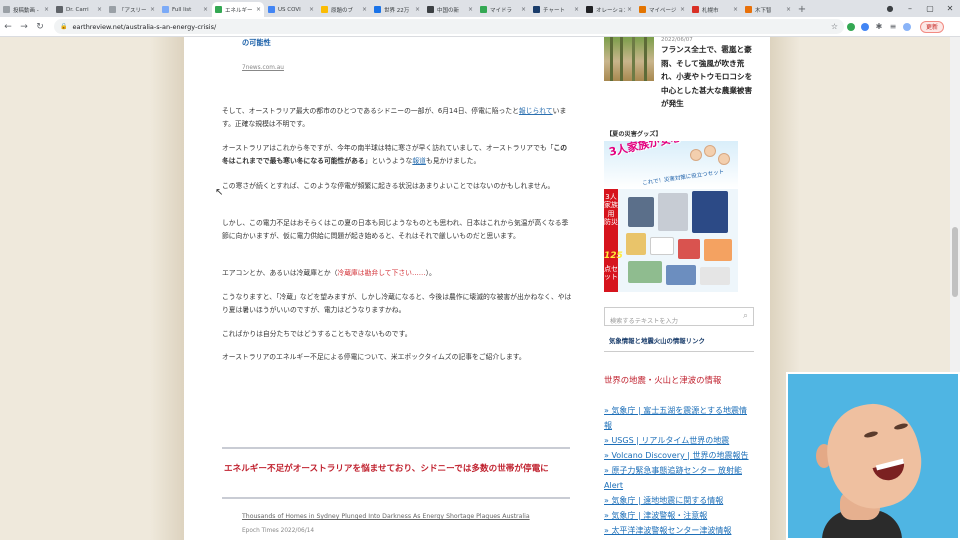 This screenshot has height=540, width=960. I want to click on close-window-icon: ✕, so click(950, 8).